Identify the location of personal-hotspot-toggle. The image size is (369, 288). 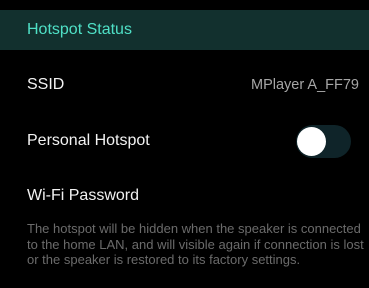
(323, 141).